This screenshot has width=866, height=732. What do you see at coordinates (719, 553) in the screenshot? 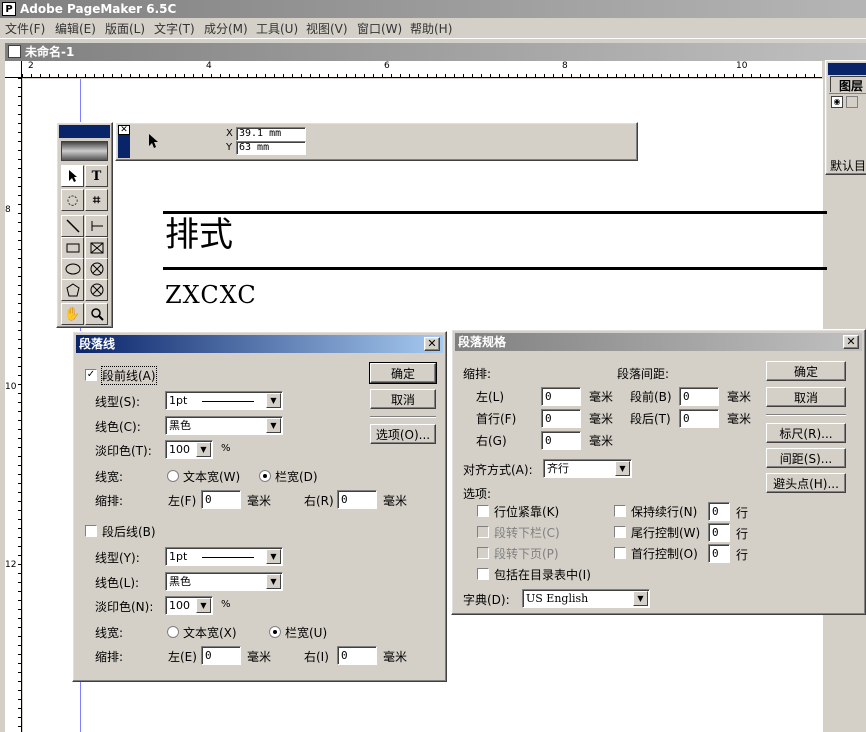
I see `orphan-control-field: 0` at bounding box center [719, 553].